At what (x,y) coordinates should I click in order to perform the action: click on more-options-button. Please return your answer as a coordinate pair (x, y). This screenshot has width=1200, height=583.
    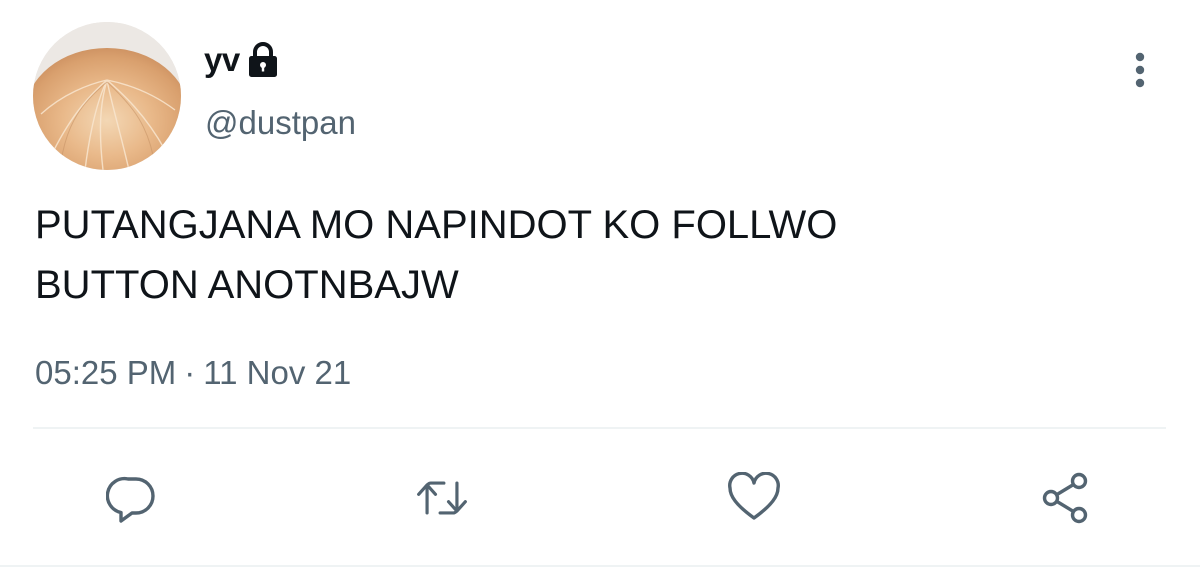
    Looking at the image, I should click on (1140, 70).